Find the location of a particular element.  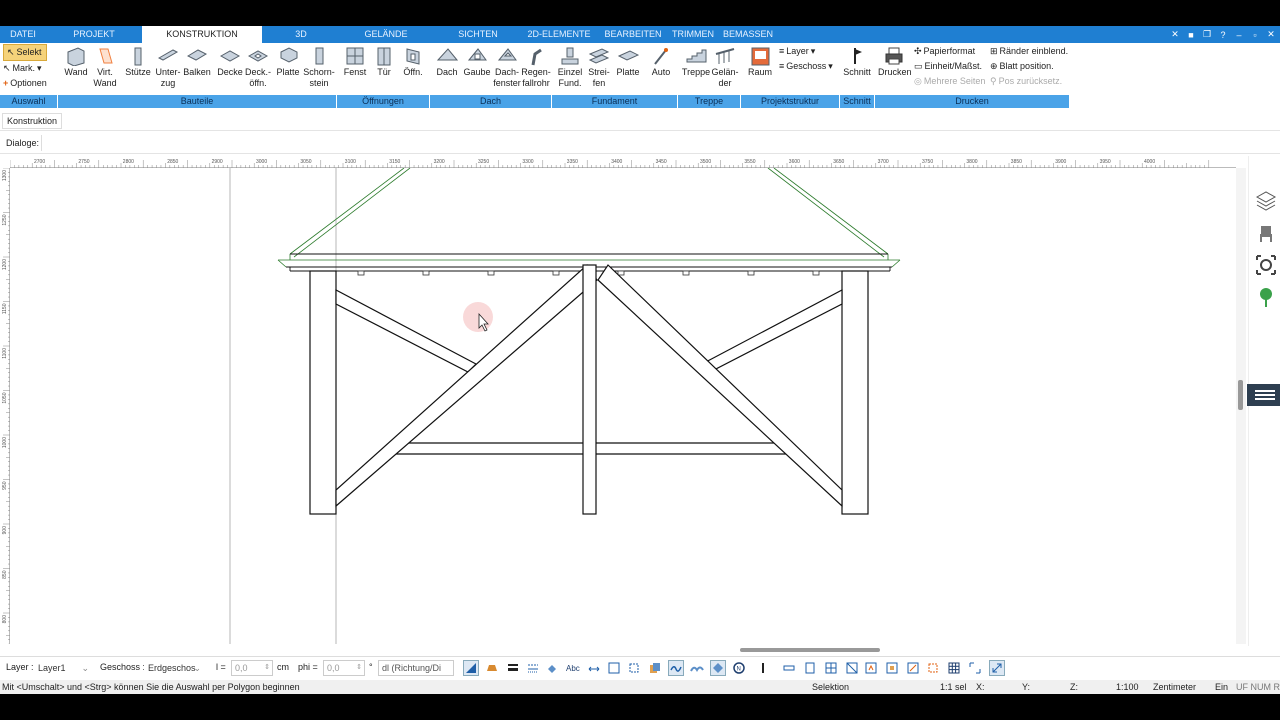

virt-wand-button: Virt. Wand is located at coordinates (105, 66).